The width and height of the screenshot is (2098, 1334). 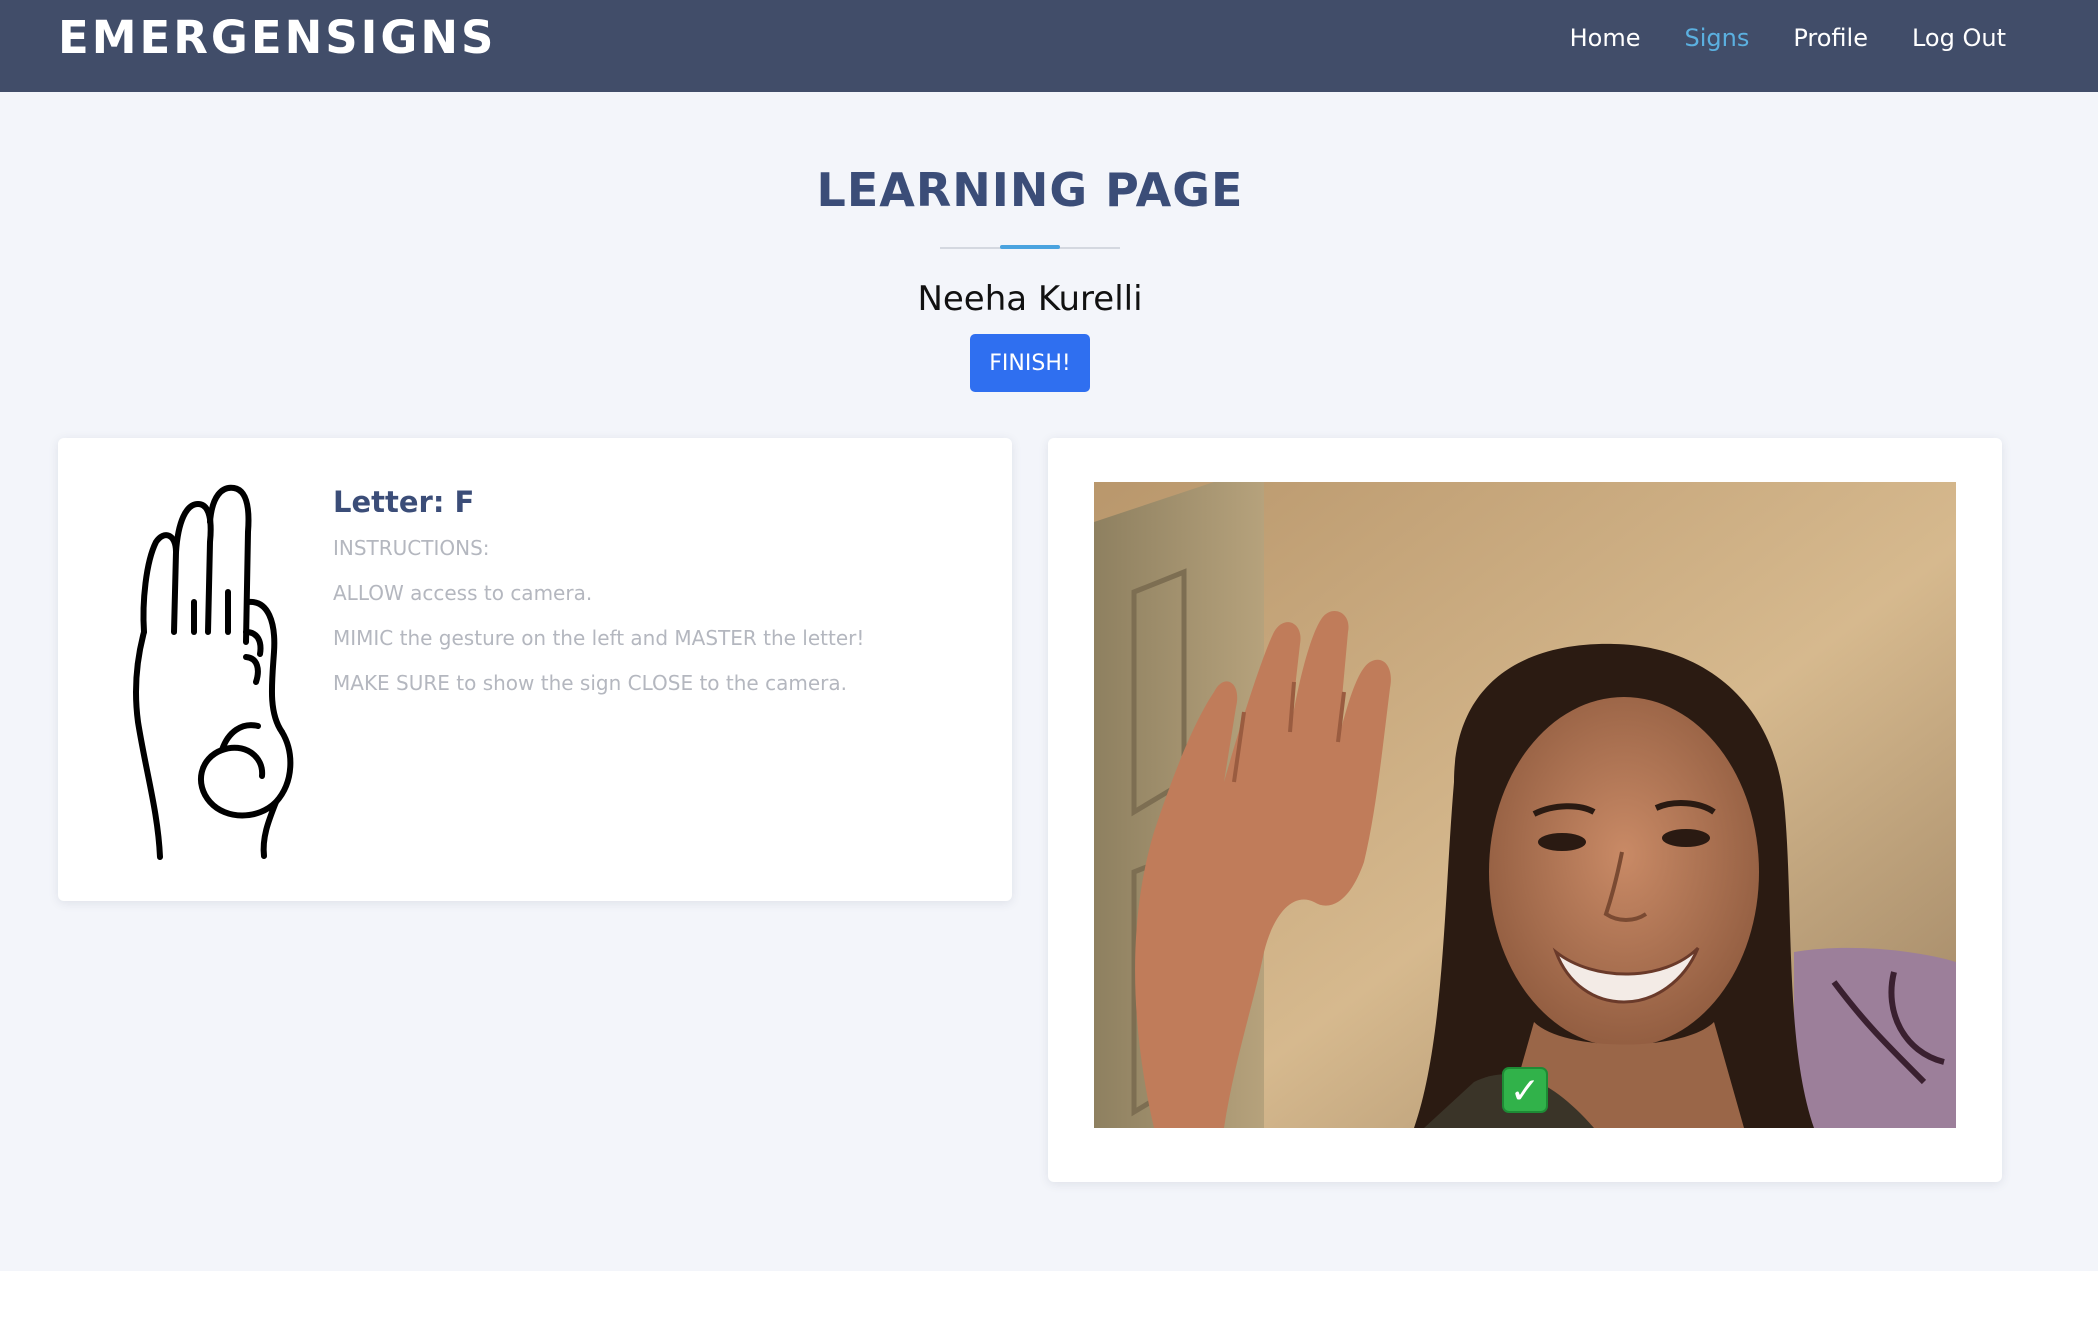 What do you see at coordinates (404, 502) in the screenshot?
I see `letter-title: Letter: F` at bounding box center [404, 502].